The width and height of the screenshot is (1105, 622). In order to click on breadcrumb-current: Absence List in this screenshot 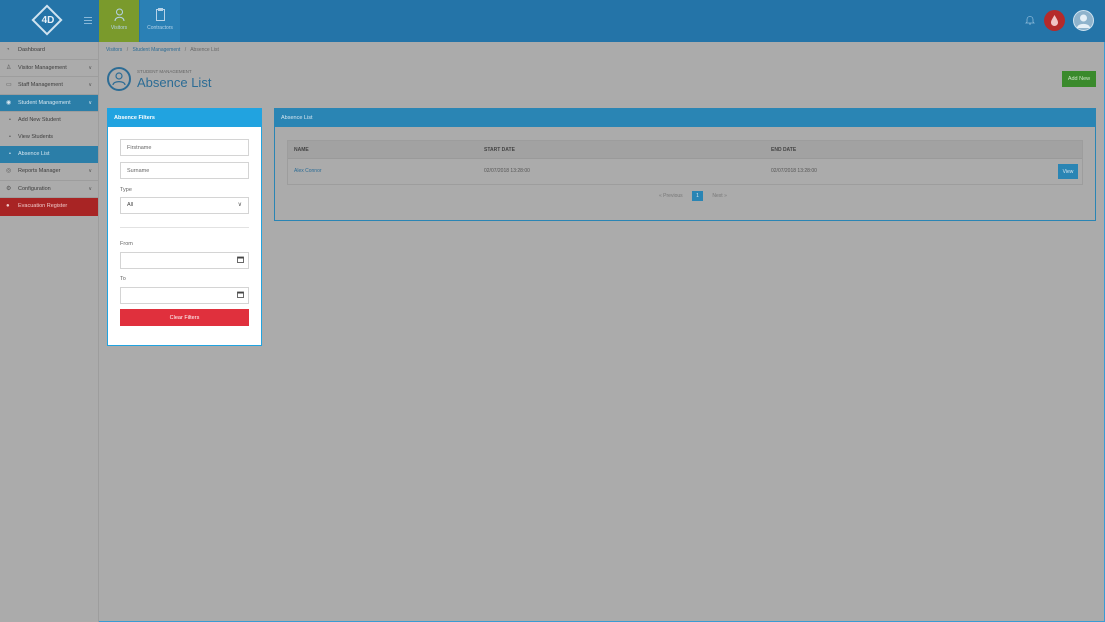, I will do `click(204, 50)`.